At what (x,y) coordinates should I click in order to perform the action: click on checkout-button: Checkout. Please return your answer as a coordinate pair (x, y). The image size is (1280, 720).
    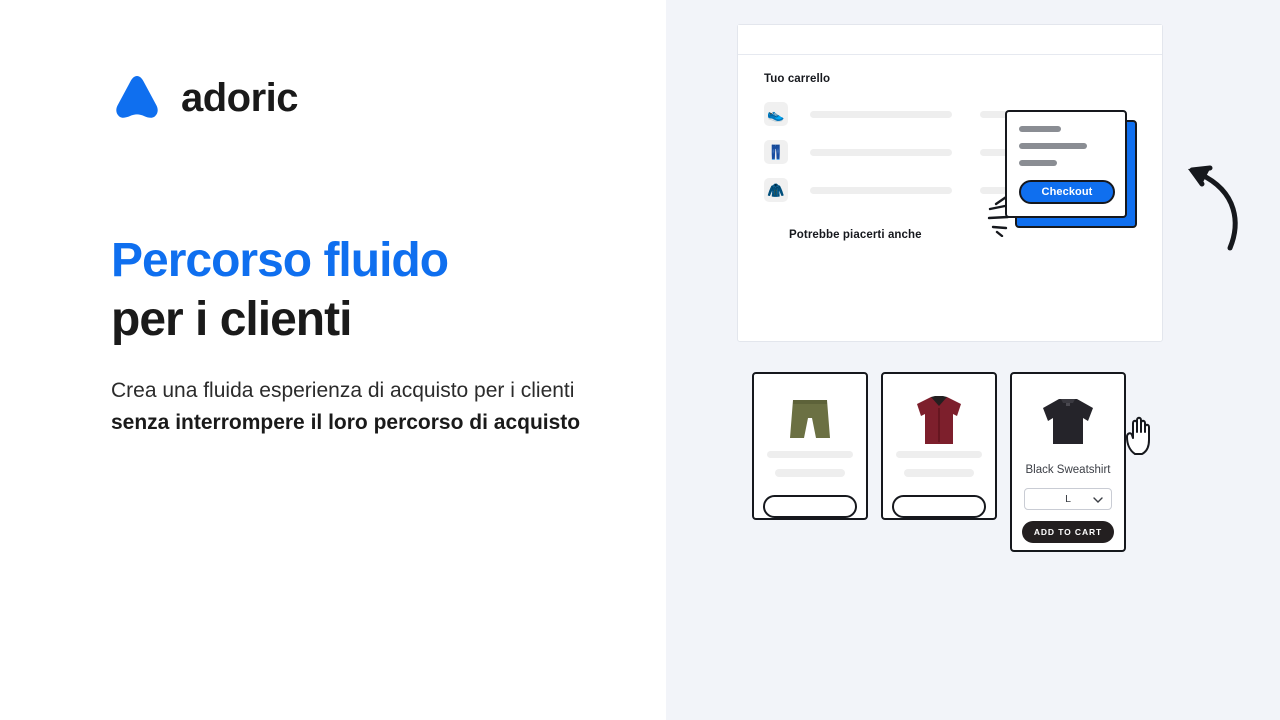
    Looking at the image, I should click on (1067, 192).